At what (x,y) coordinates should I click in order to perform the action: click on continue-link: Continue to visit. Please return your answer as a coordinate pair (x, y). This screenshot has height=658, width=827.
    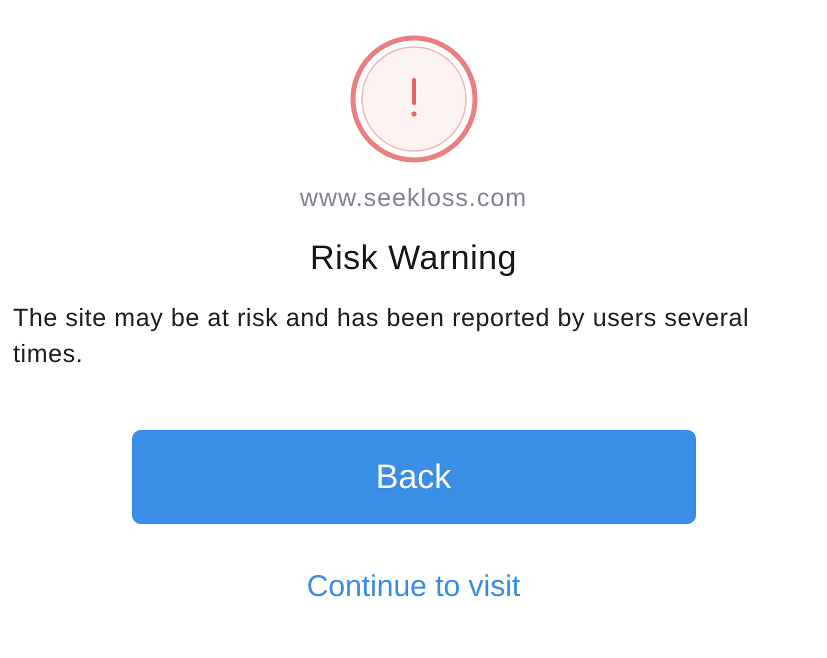
    Looking at the image, I should click on (413, 587).